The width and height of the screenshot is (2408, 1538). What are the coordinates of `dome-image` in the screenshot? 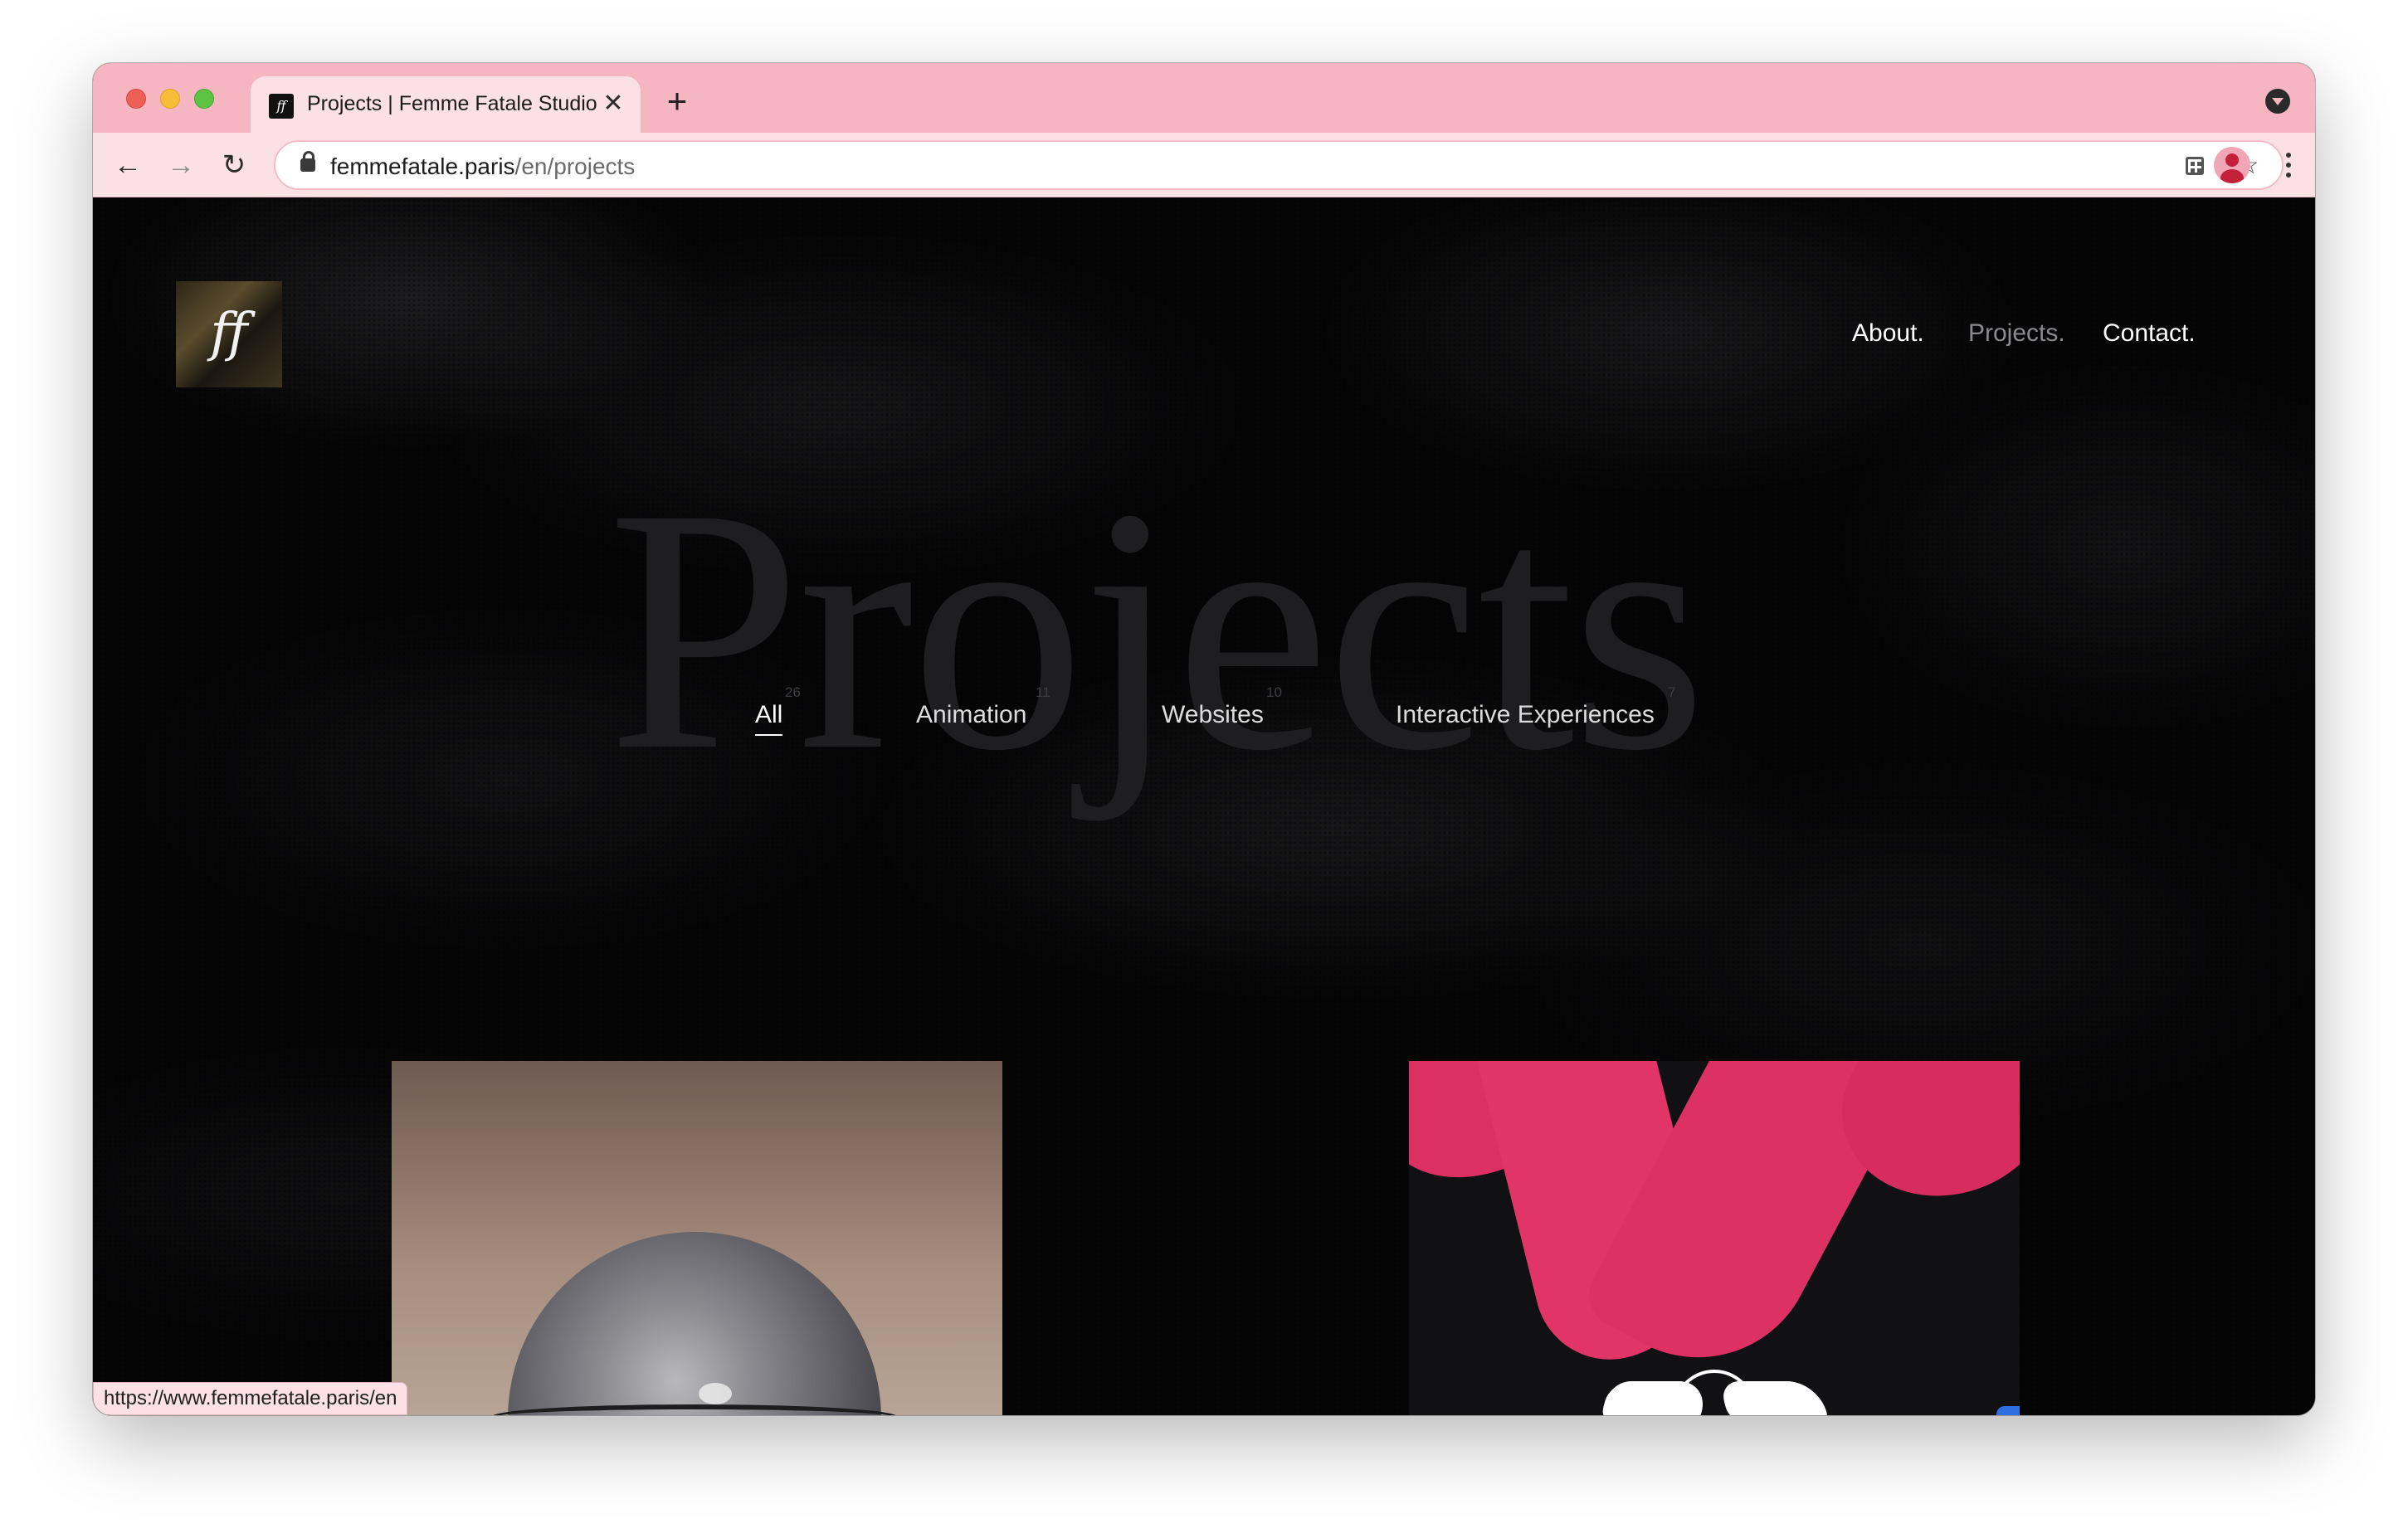 It's located at (694, 1323).